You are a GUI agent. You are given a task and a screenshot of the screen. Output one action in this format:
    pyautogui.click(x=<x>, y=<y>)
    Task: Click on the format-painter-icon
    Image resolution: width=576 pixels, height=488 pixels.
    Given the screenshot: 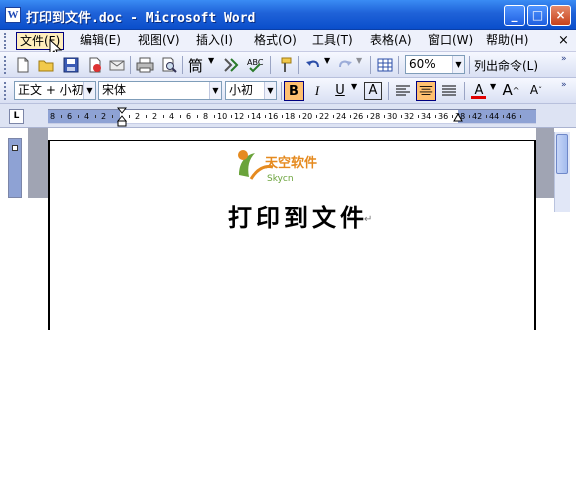 What is the action you would take?
    pyautogui.click(x=285, y=65)
    